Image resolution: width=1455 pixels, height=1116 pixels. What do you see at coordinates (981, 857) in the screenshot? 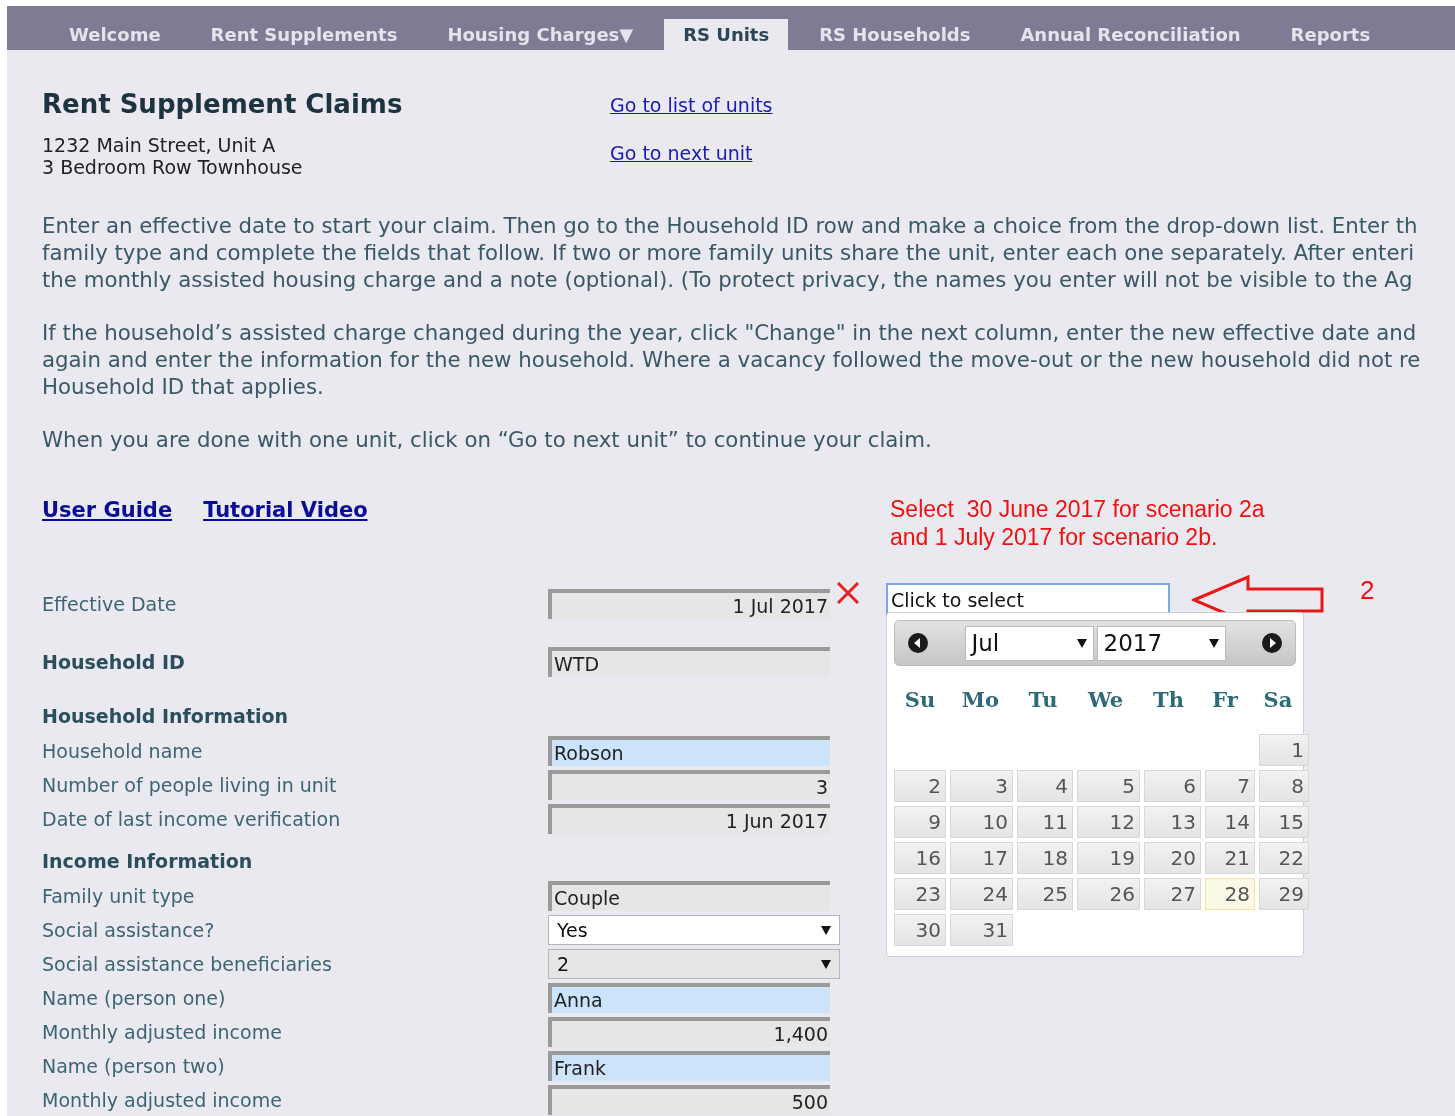
I see `calendar-day: 17` at bounding box center [981, 857].